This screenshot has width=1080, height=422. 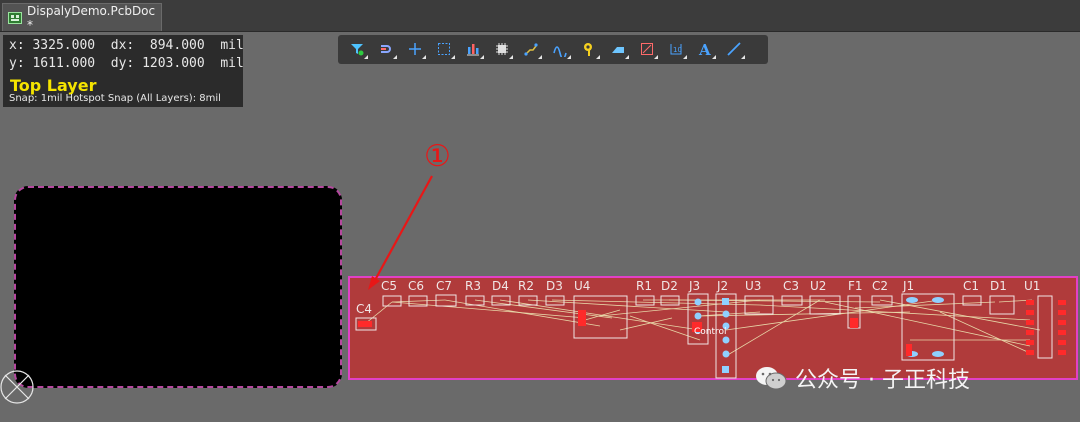 What do you see at coordinates (473, 286) in the screenshot?
I see `designator-r3: R3` at bounding box center [473, 286].